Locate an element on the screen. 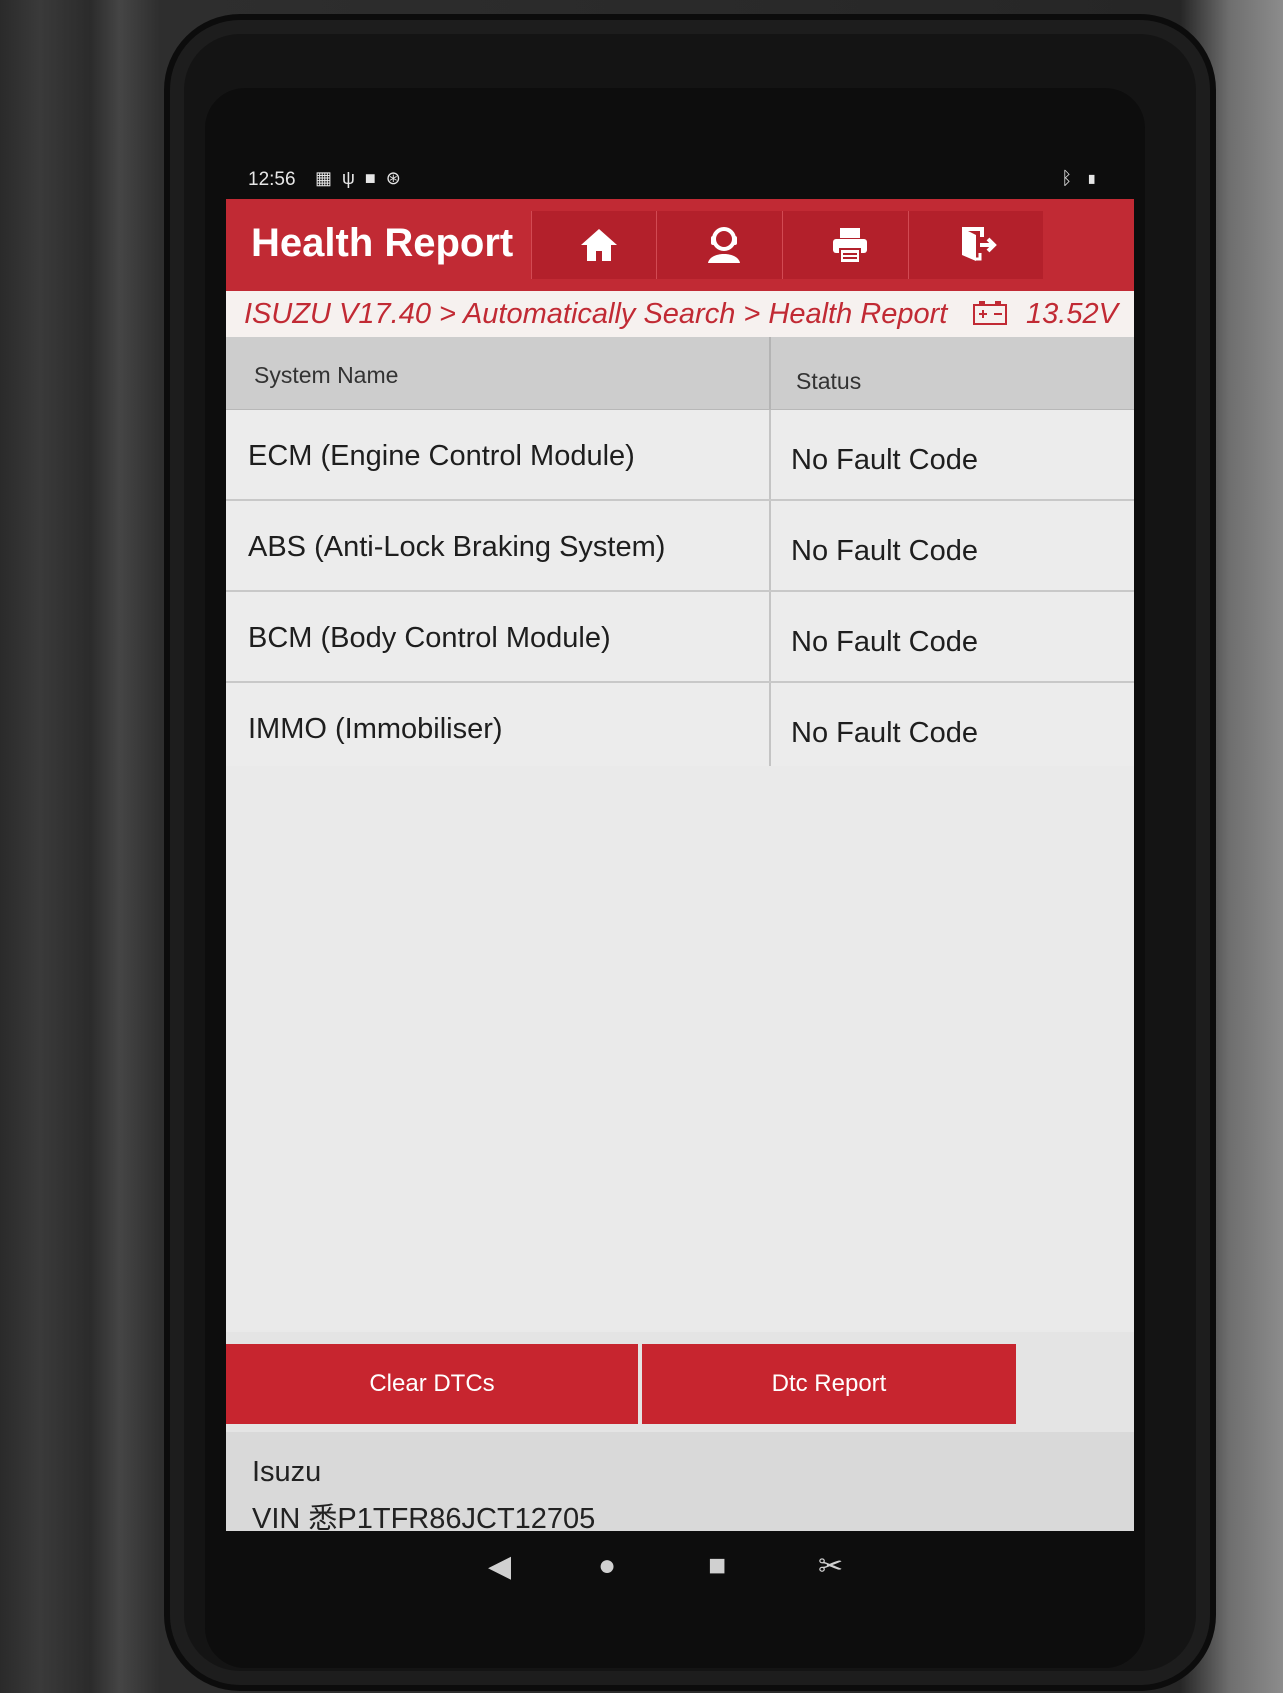 Image resolution: width=1283 pixels, height=1693 pixels. system-name: BCM (Body Control Module) is located at coordinates (429, 638).